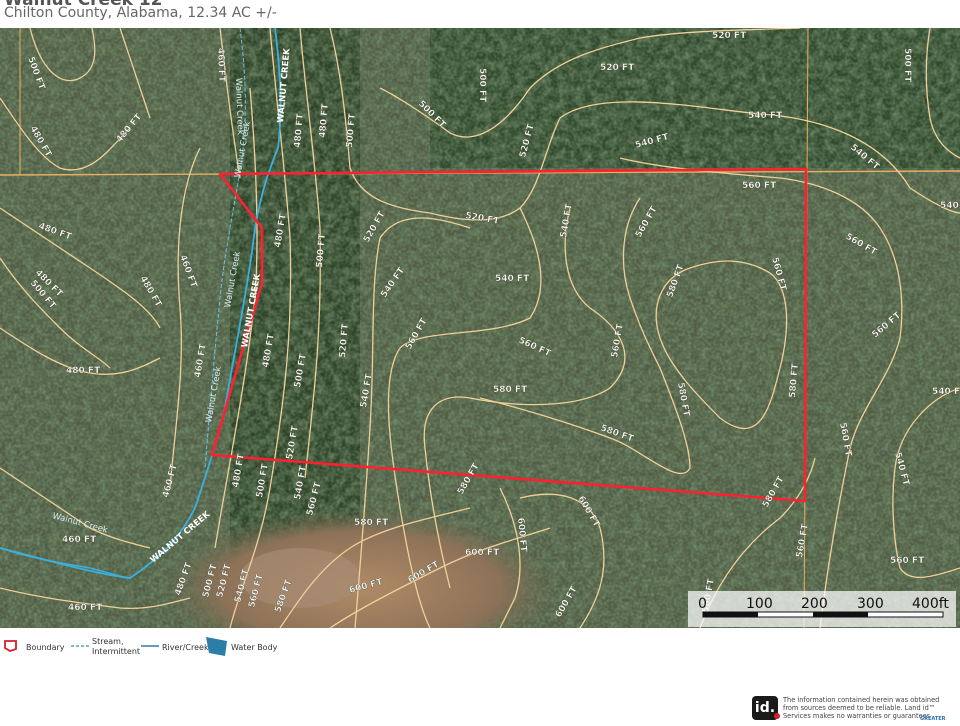 The width and height of the screenshot is (960, 726). I want to click on scale-tick-label: 0, so click(702, 604).